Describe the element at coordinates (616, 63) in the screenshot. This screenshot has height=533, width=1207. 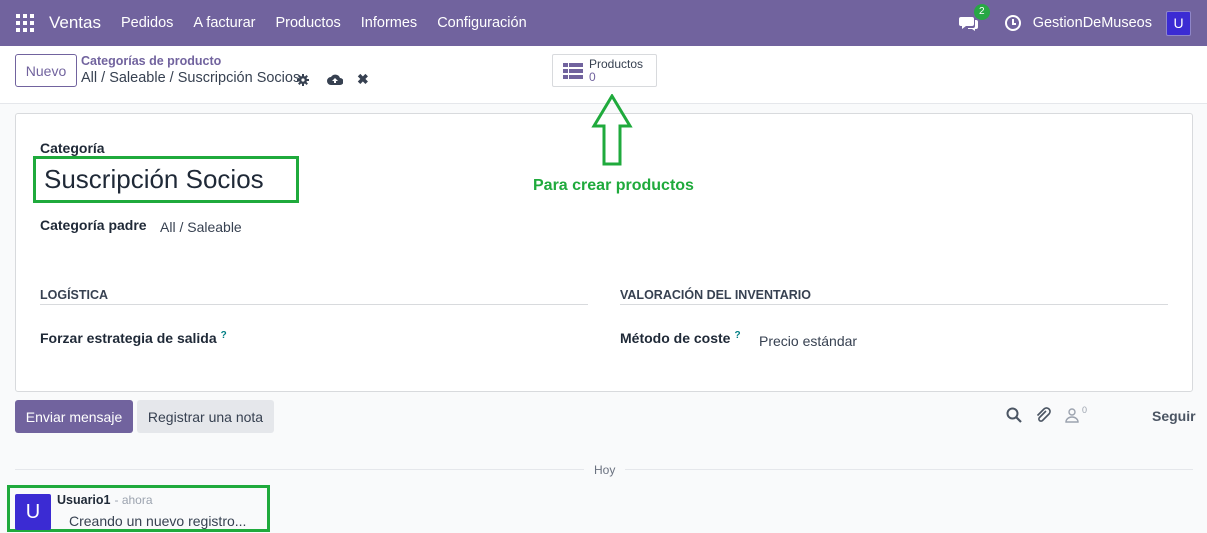
I see `smart-button-label: Productos` at that location.